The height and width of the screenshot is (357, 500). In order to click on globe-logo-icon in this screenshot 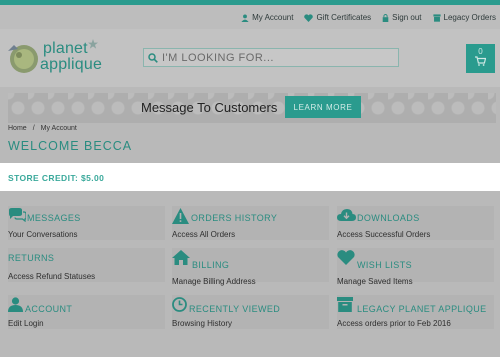, I will do `click(23, 59)`.